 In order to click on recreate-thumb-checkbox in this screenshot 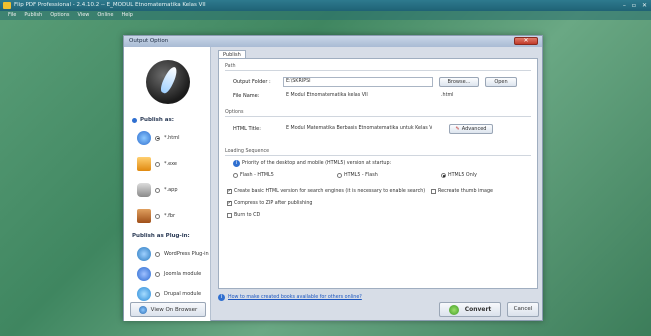, I will do `click(433, 191)`.